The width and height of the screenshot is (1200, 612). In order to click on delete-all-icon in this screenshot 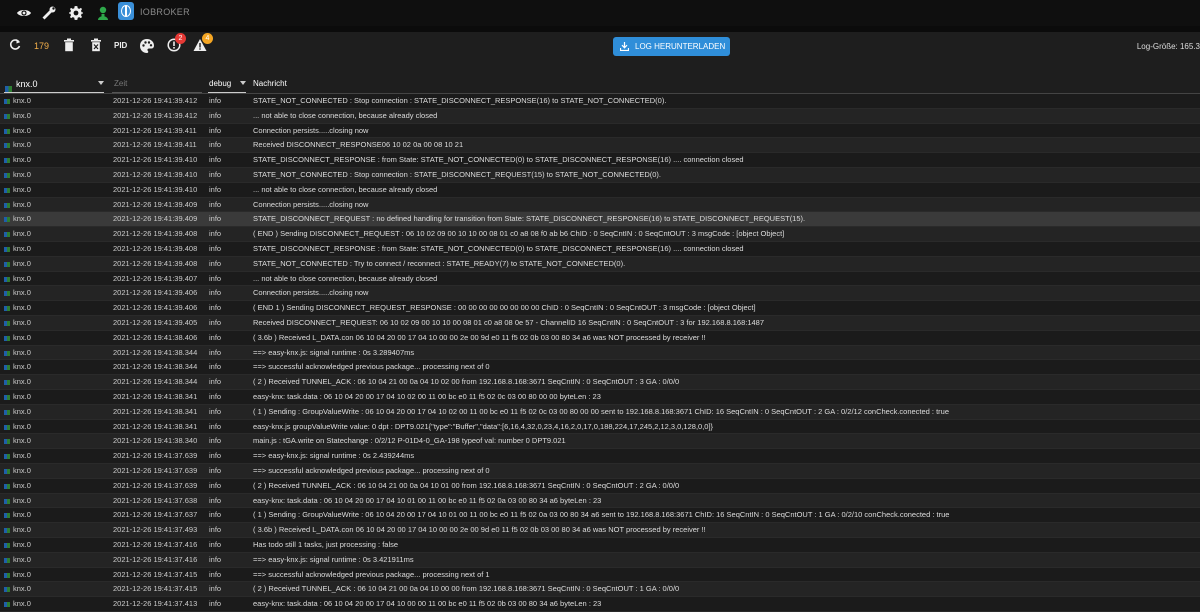, I will do `click(96, 46)`.